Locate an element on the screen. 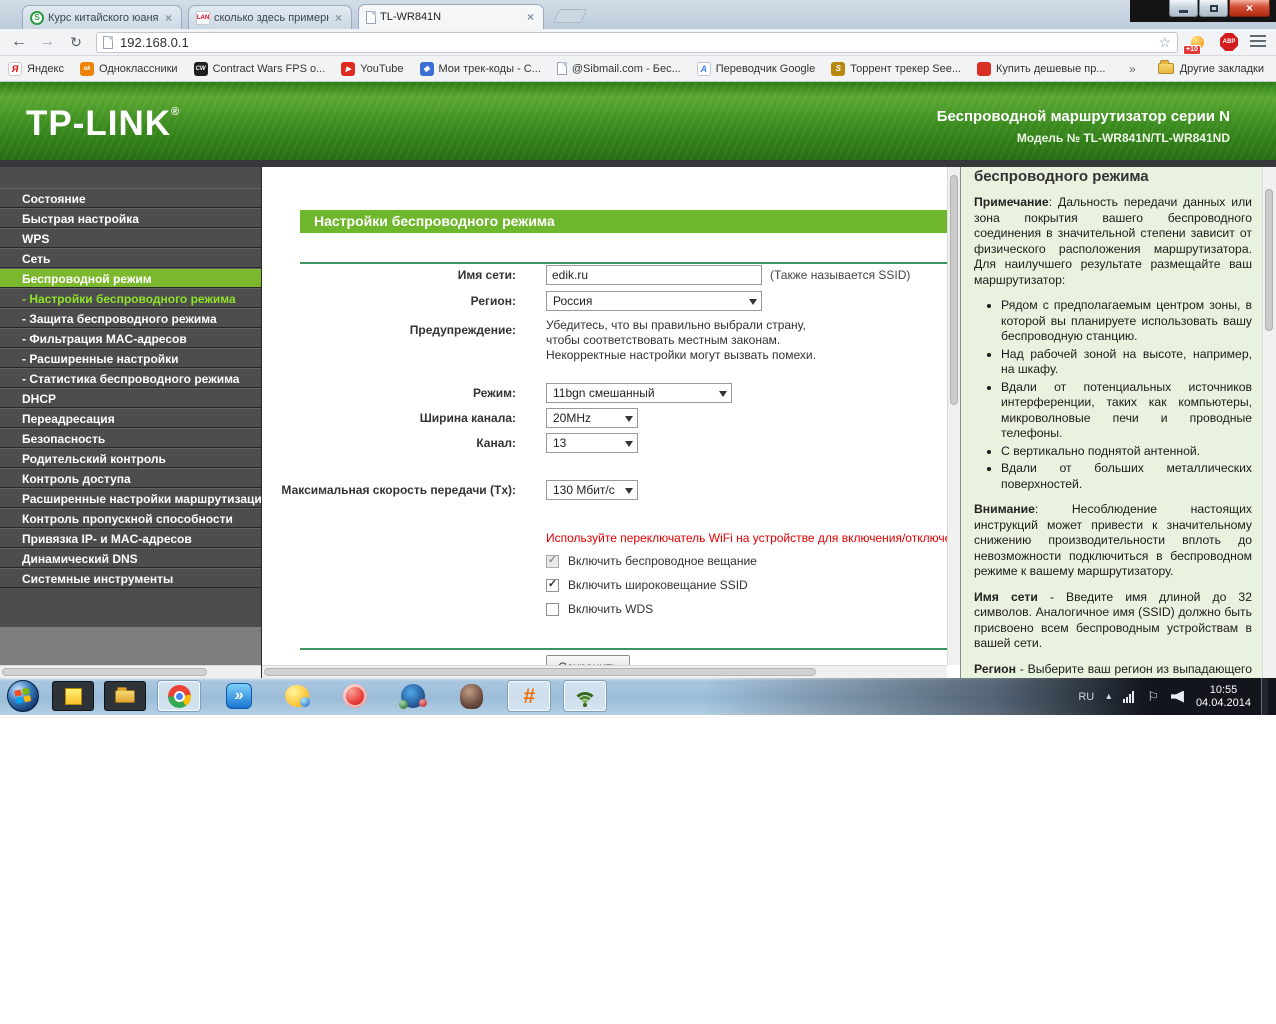  wifi-icon is located at coordinates (585, 696).